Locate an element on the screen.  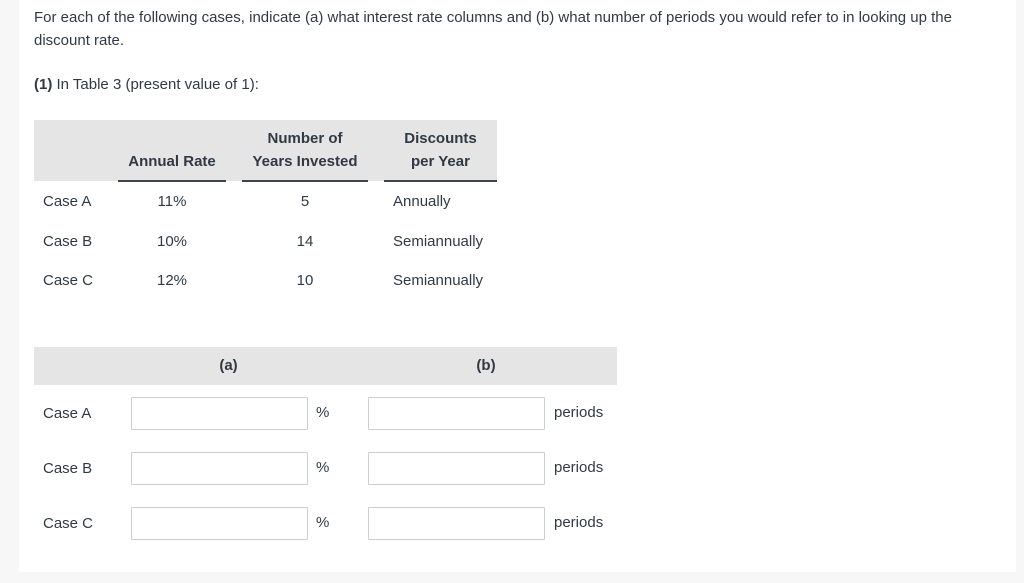
row-case-label: Case A is located at coordinates (67, 201).